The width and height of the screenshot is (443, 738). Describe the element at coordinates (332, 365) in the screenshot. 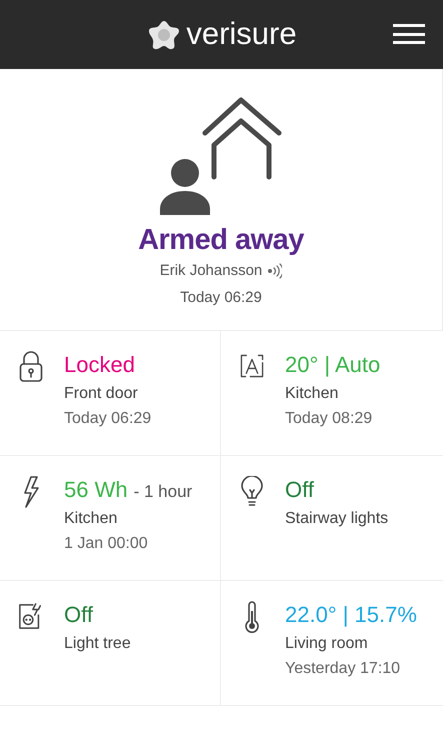

I see `status-text: 20° | Auto` at that location.